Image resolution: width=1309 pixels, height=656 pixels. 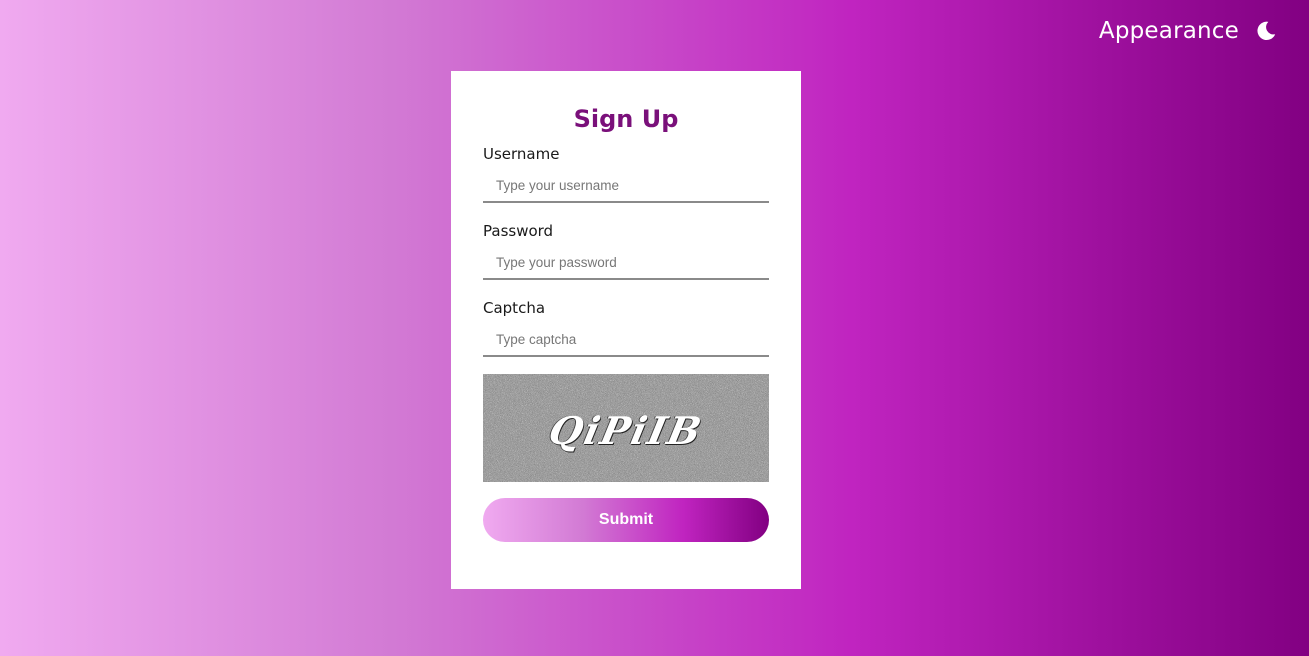 I want to click on captcha-label: Captcha, so click(x=514, y=308).